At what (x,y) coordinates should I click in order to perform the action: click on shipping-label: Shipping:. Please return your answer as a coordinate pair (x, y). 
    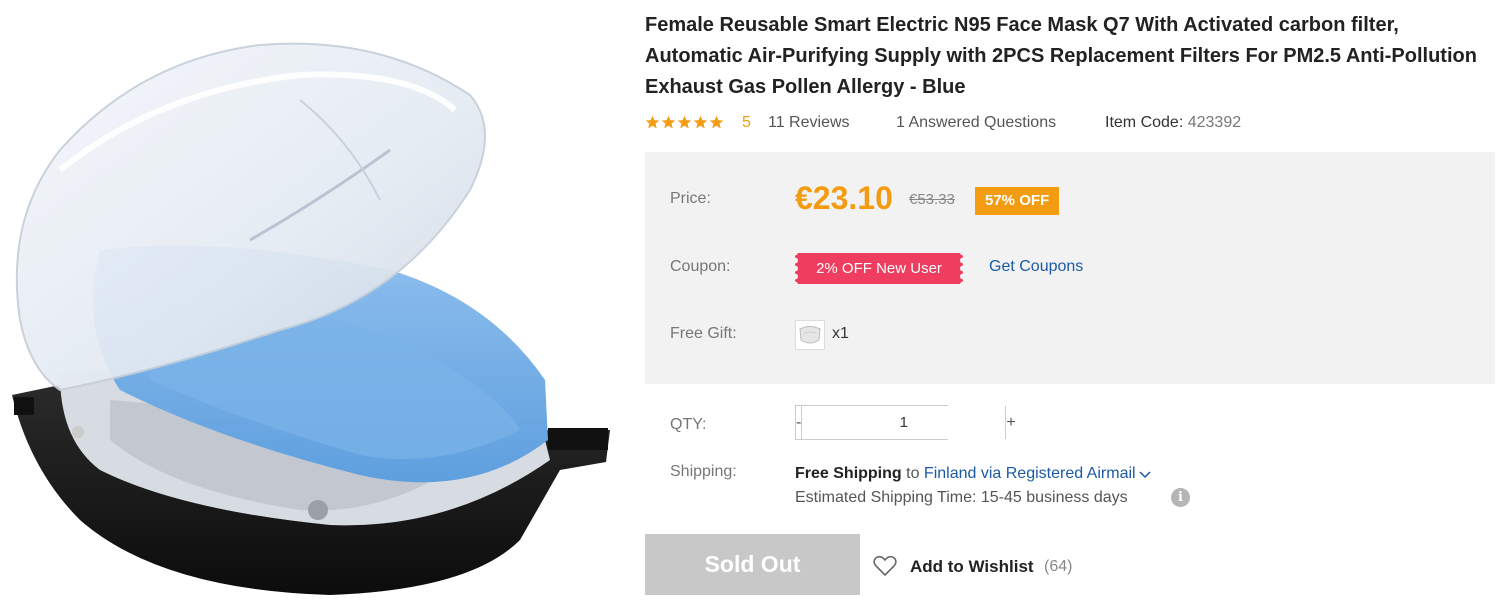
    Looking at the image, I should click on (703, 471).